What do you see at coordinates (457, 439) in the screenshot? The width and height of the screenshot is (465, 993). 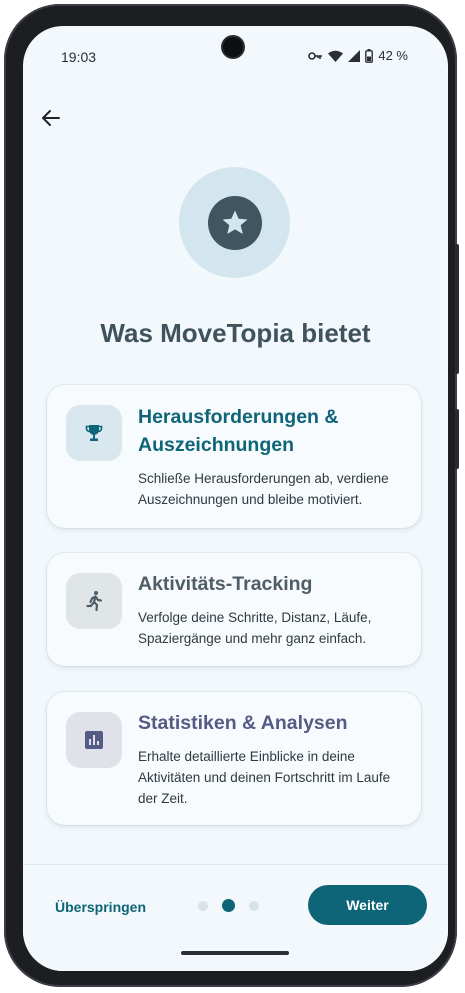 I see `power-button` at bounding box center [457, 439].